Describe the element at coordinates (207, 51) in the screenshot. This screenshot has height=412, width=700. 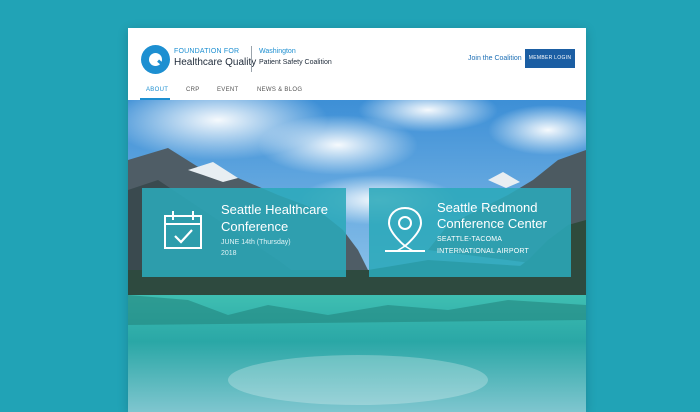
I see `org-name-top: FOUNDATION FOR` at that location.